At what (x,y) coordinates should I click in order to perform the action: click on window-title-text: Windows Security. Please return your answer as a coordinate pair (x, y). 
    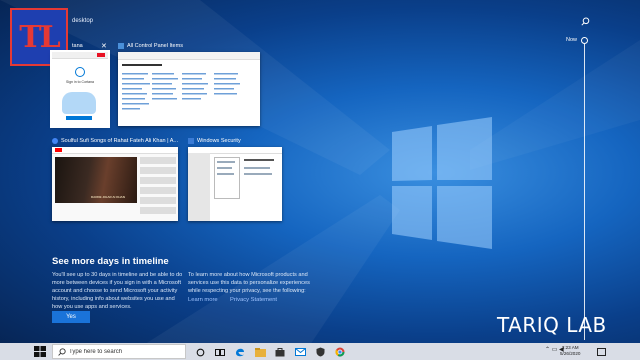
    Looking at the image, I should click on (219, 141).